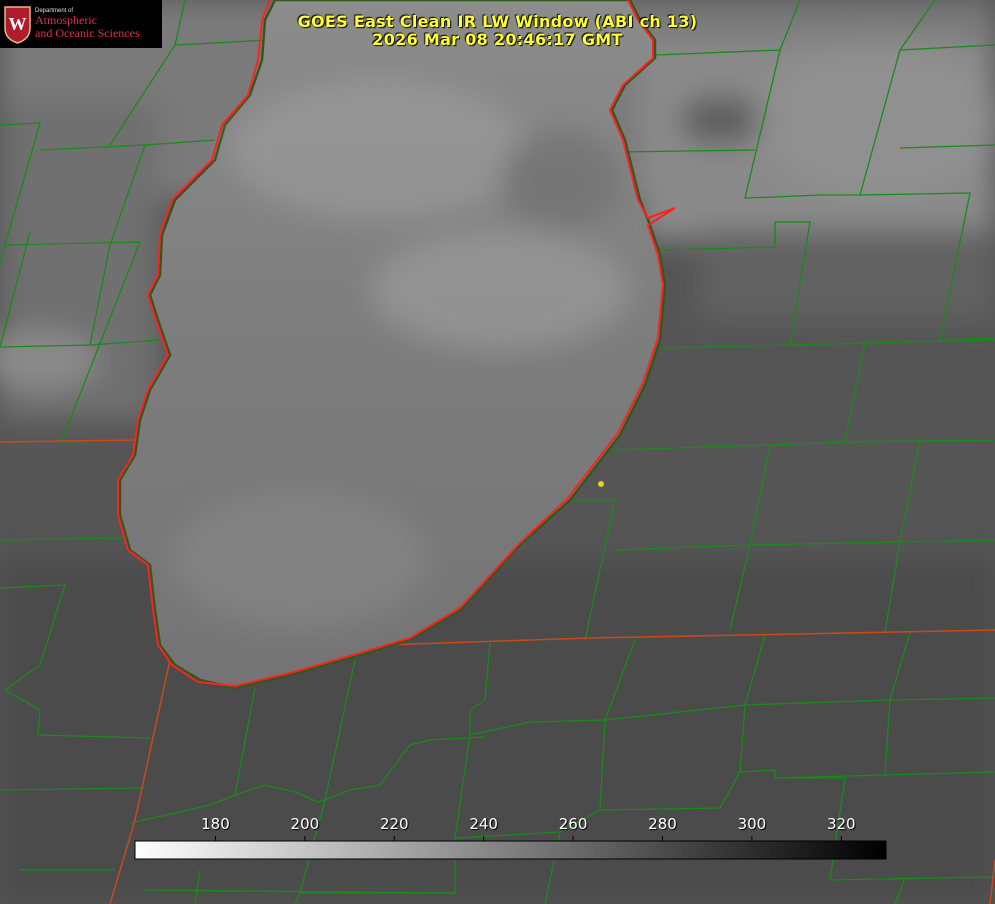  Describe the element at coordinates (305, 824) in the screenshot. I see `colorbar-tick-label: 200` at that location.